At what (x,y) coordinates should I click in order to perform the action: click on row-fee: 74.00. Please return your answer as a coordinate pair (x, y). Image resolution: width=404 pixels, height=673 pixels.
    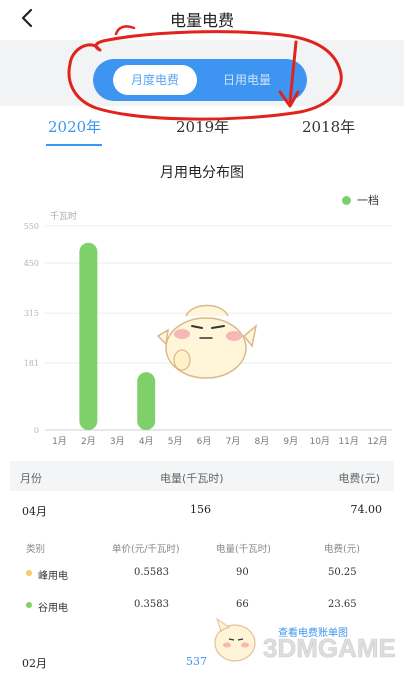
    Looking at the image, I should click on (366, 509).